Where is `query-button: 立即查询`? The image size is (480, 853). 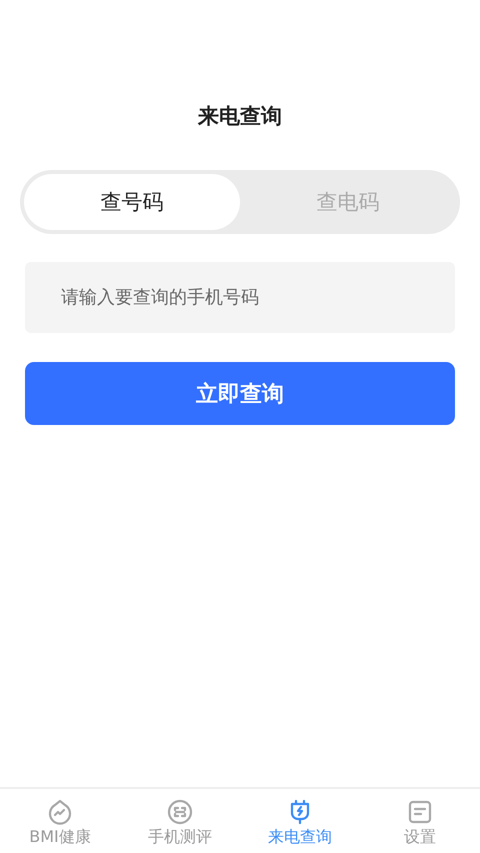 query-button: 立即查询 is located at coordinates (240, 393).